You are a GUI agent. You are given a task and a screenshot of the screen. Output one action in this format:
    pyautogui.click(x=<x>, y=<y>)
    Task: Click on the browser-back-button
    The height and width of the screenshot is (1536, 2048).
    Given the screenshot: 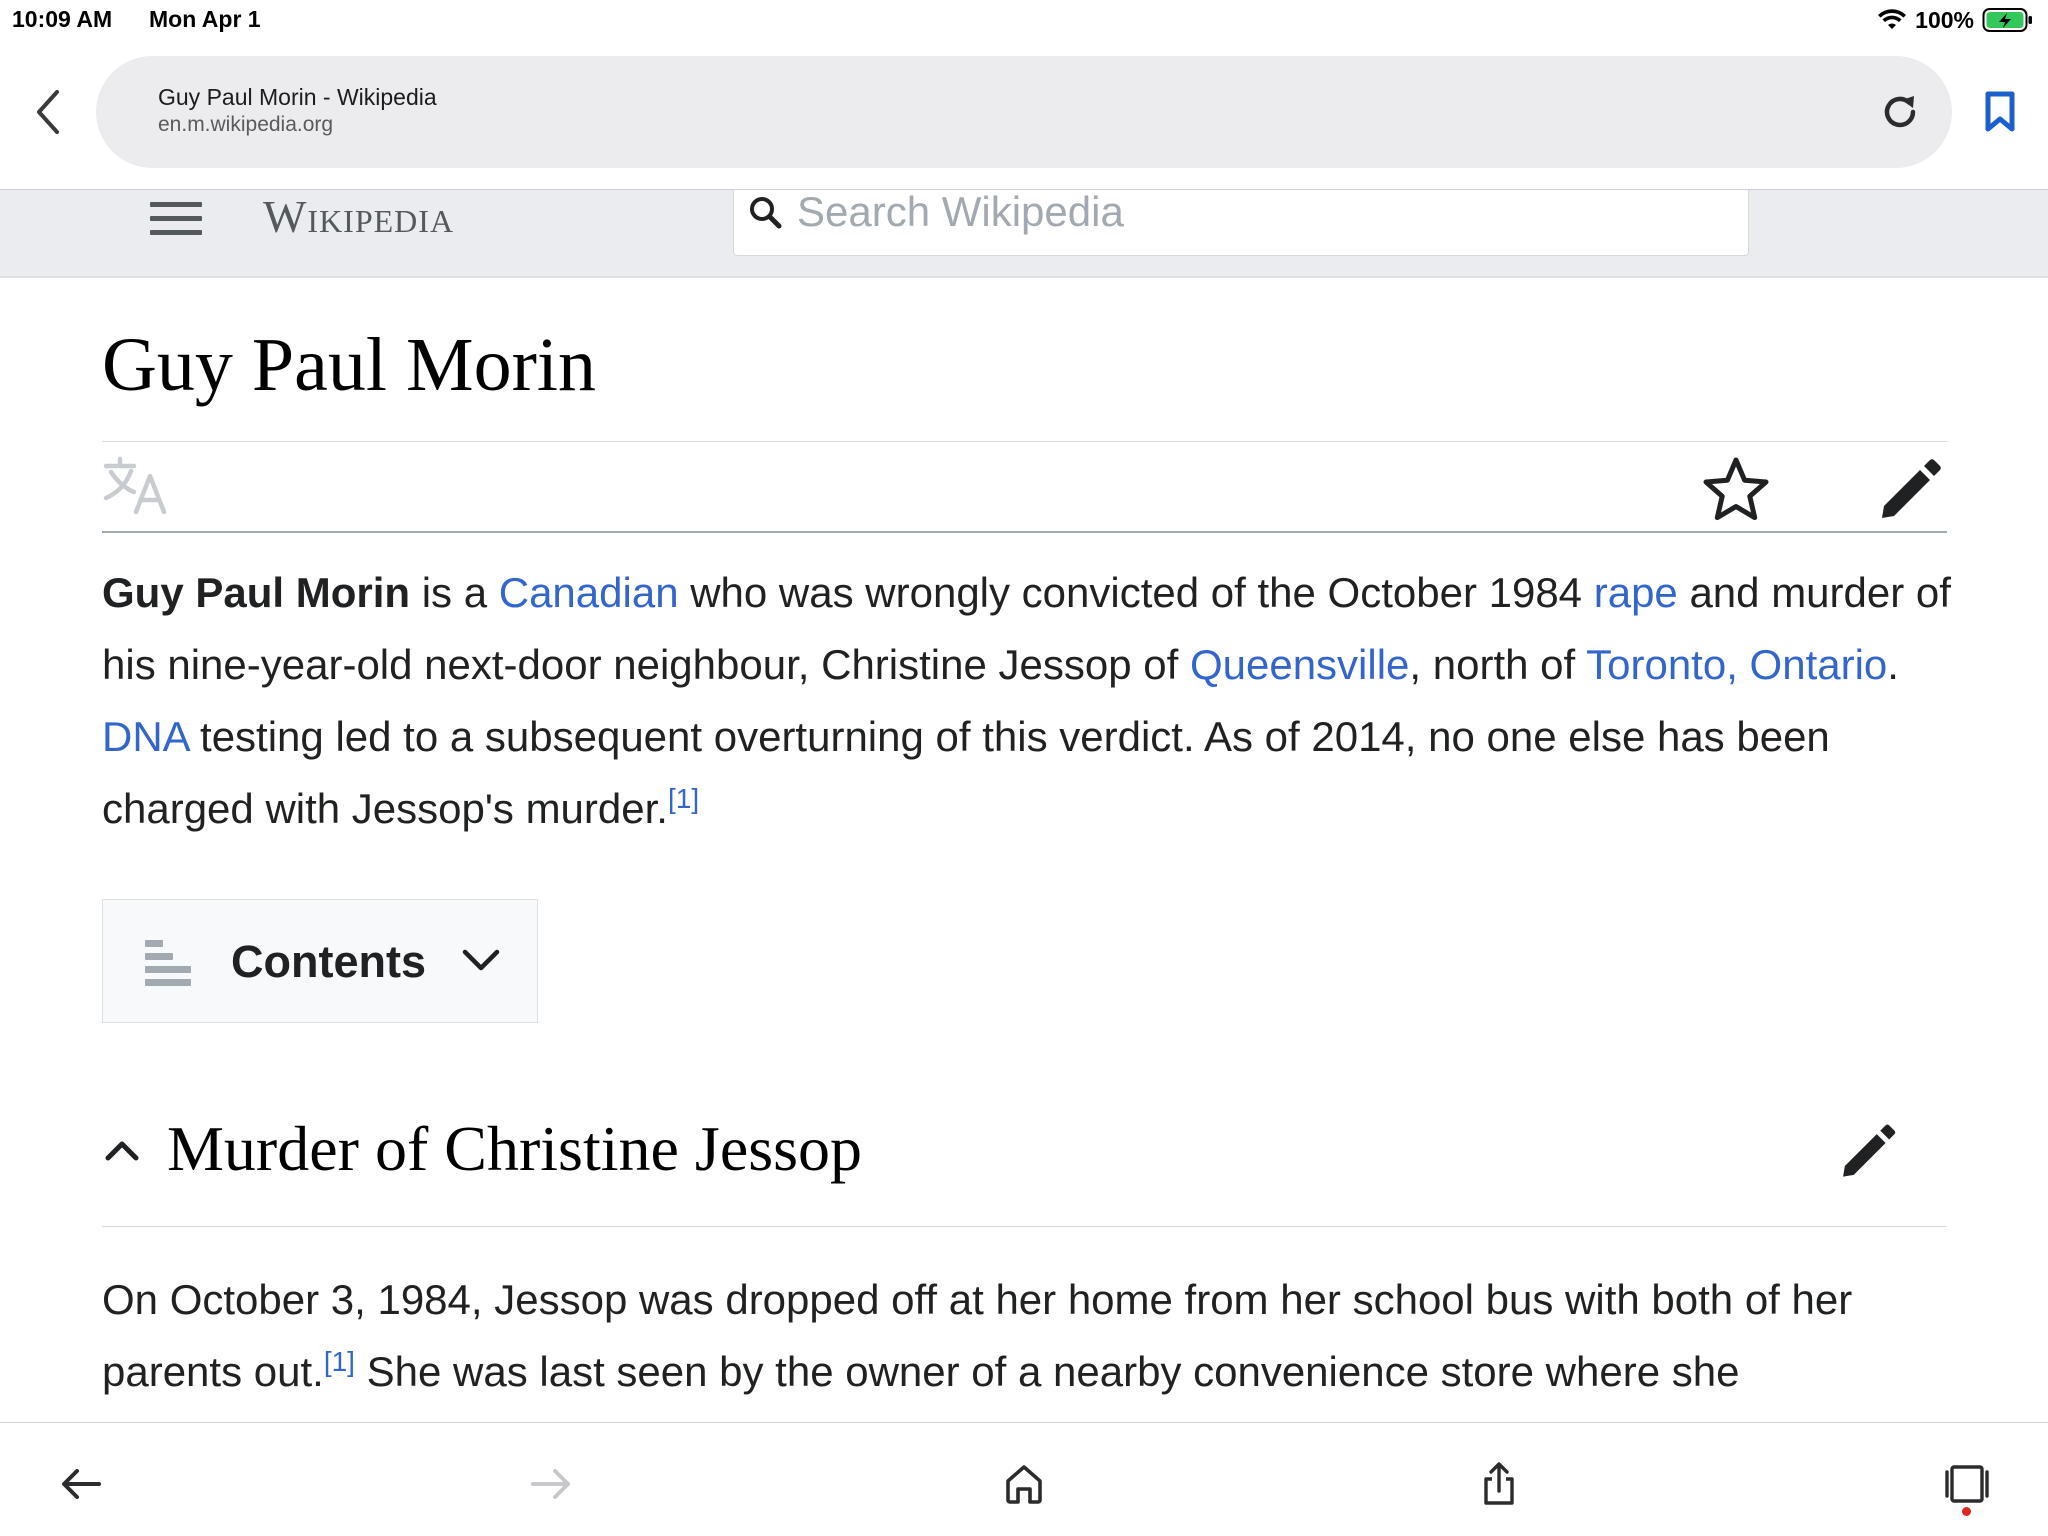 What is the action you would take?
    pyautogui.click(x=48, y=112)
    